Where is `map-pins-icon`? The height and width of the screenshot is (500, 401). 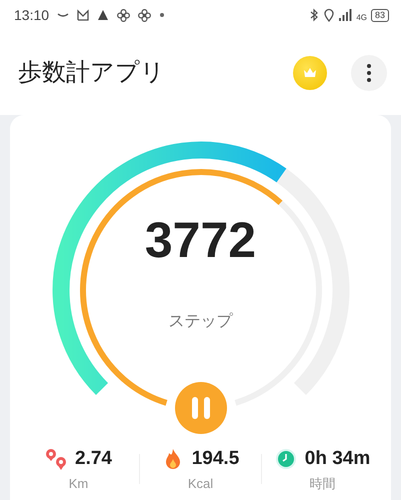 map-pins-icon is located at coordinates (56, 459).